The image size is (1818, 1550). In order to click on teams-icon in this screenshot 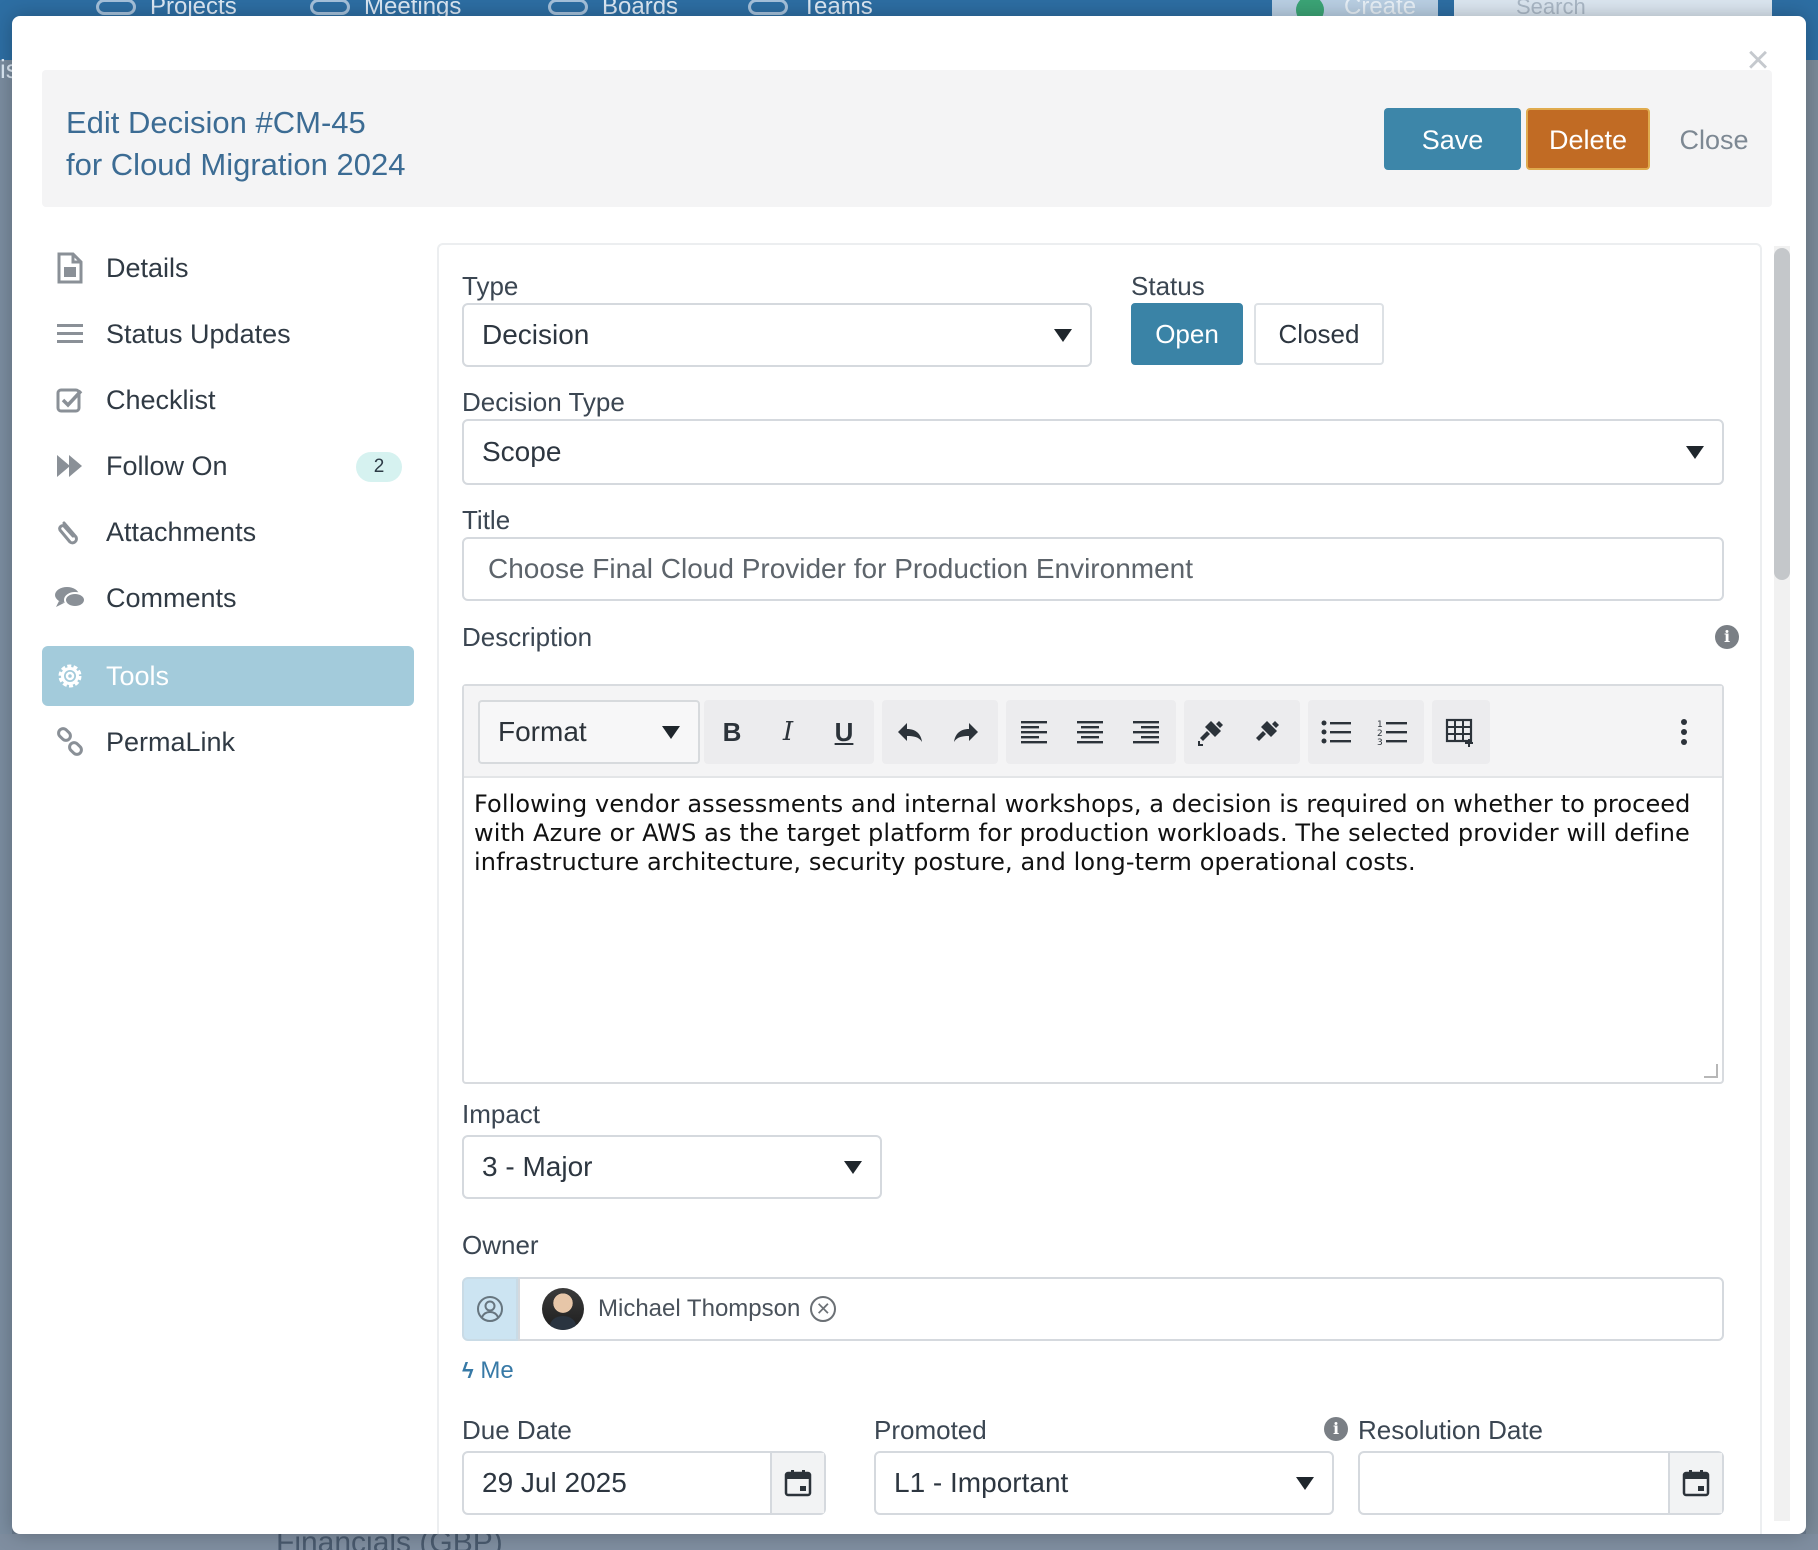, I will do `click(768, 7)`.